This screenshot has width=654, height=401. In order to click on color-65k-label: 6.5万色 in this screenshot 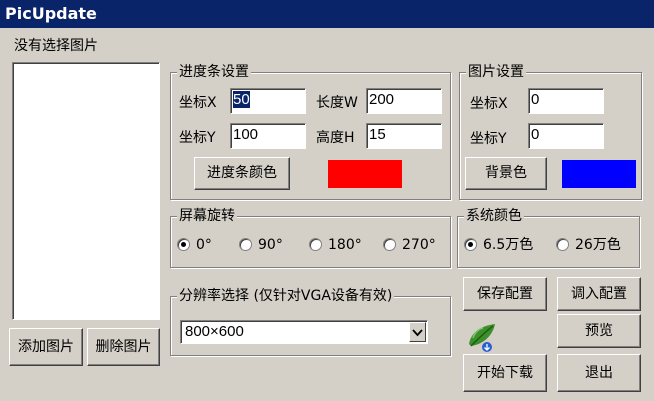, I will do `click(508, 245)`.